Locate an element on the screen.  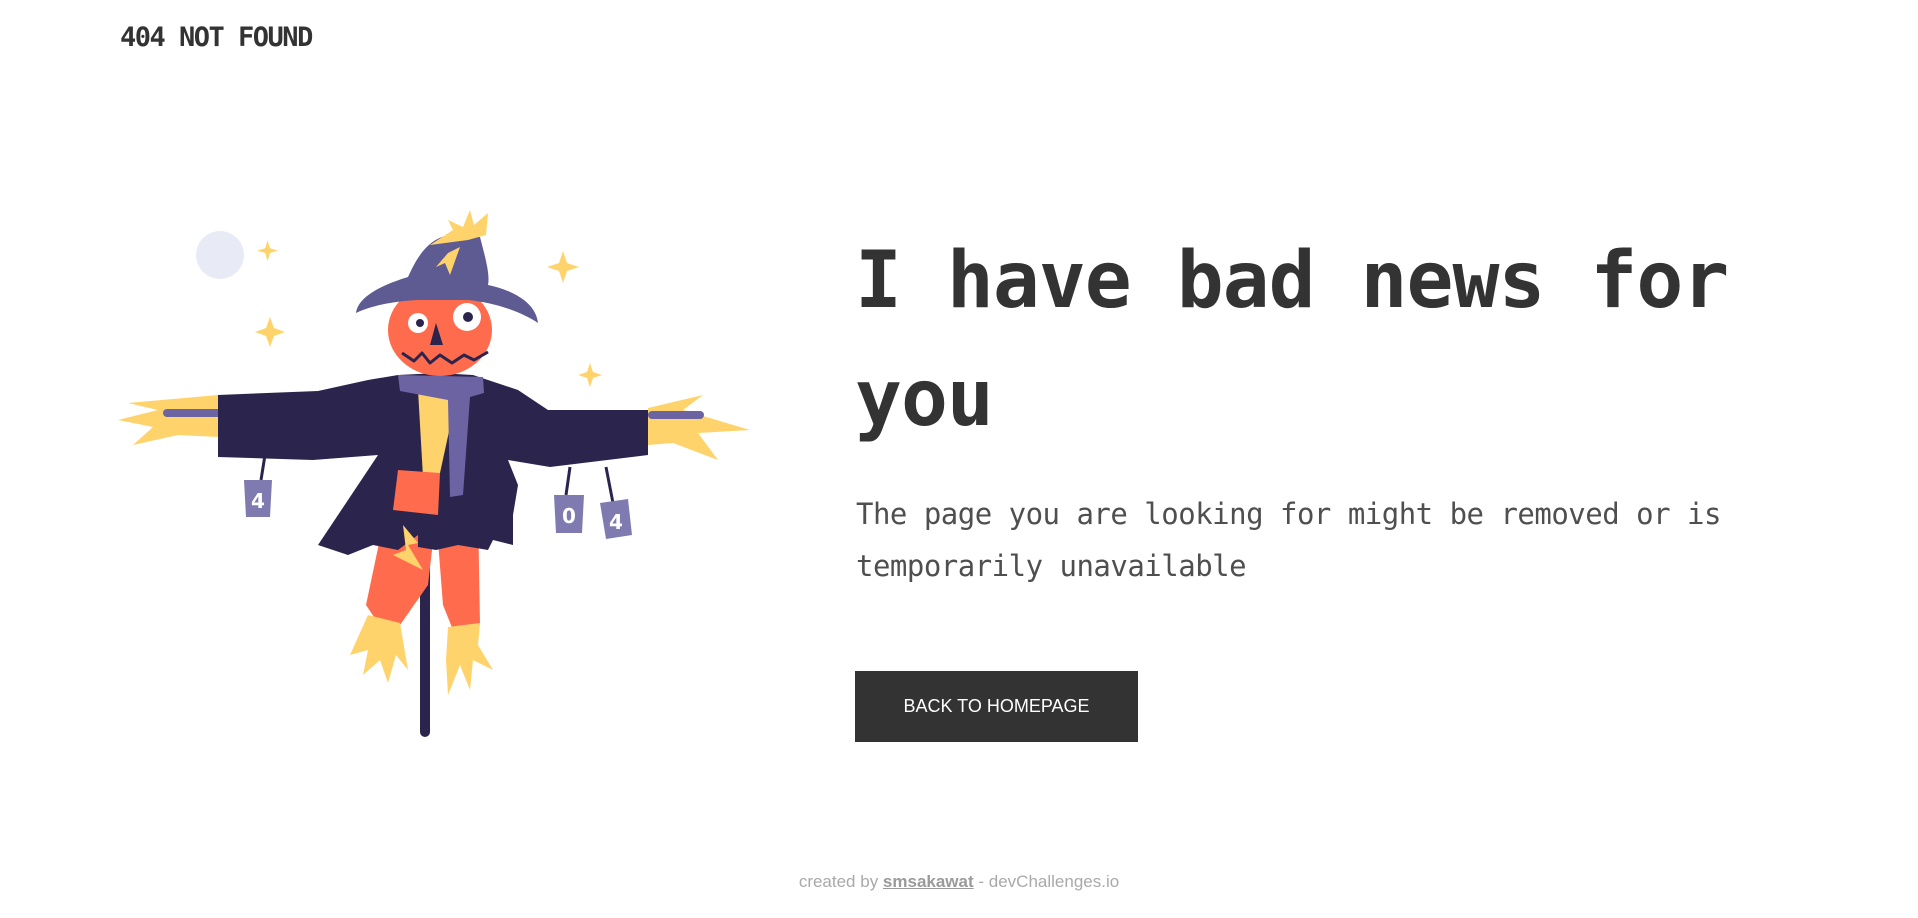
can-right: 4 is located at coordinates (616, 519).